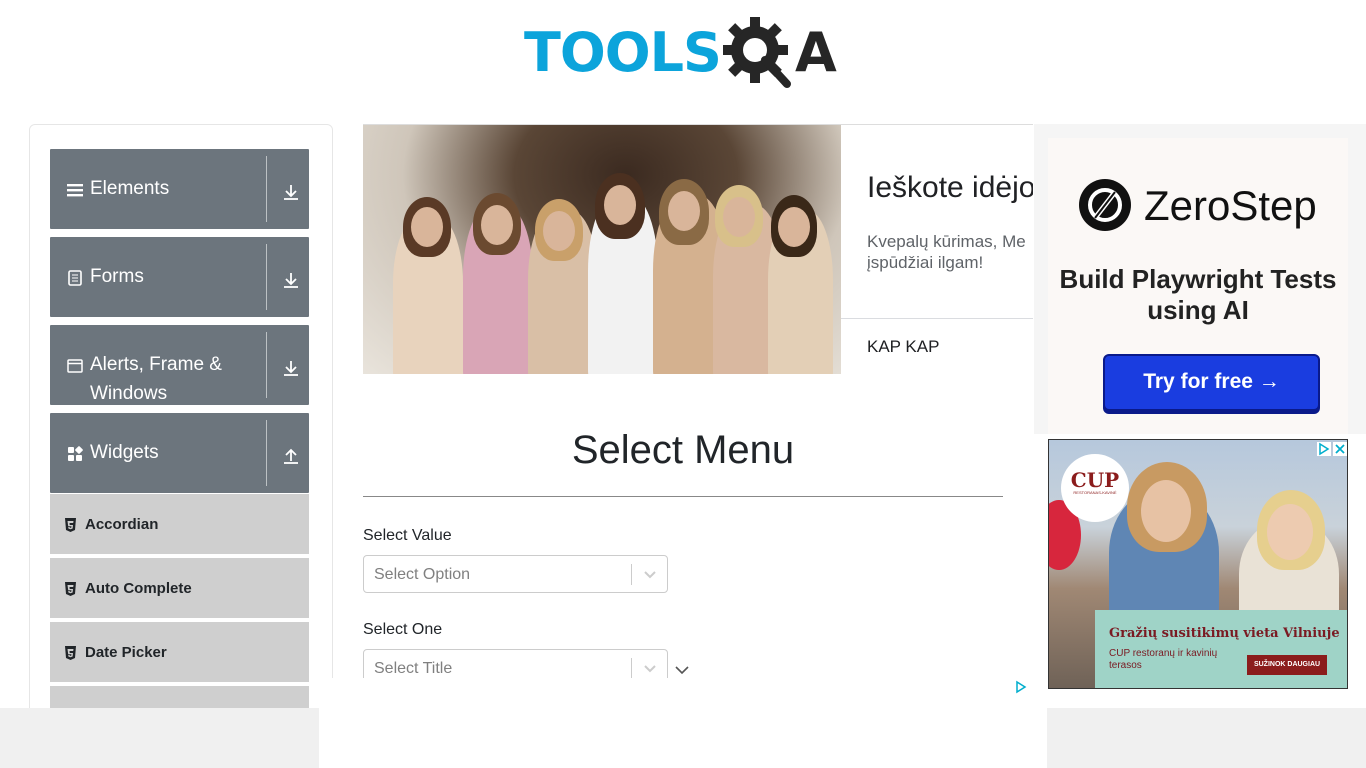 The width and height of the screenshot is (1366, 768). I want to click on zerostep-tagline: Build Playwright Tests using AI, so click(1198, 294).